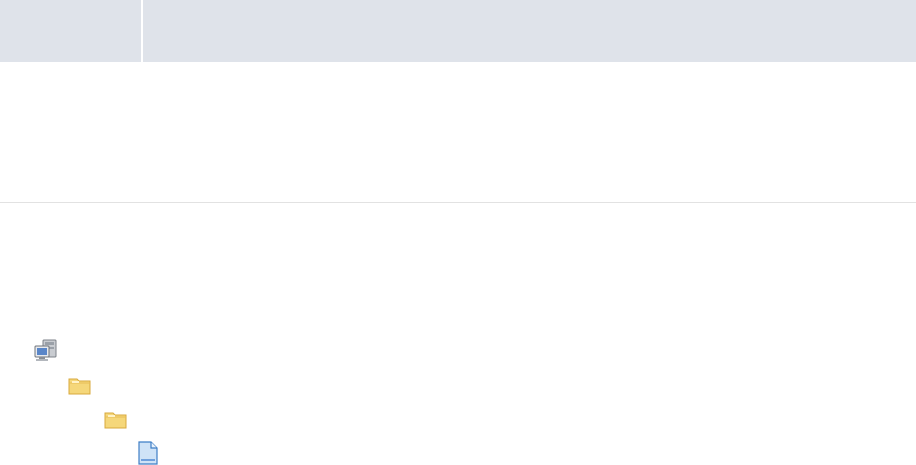 The image size is (916, 465). I want to click on computer-icon, so click(46, 351).